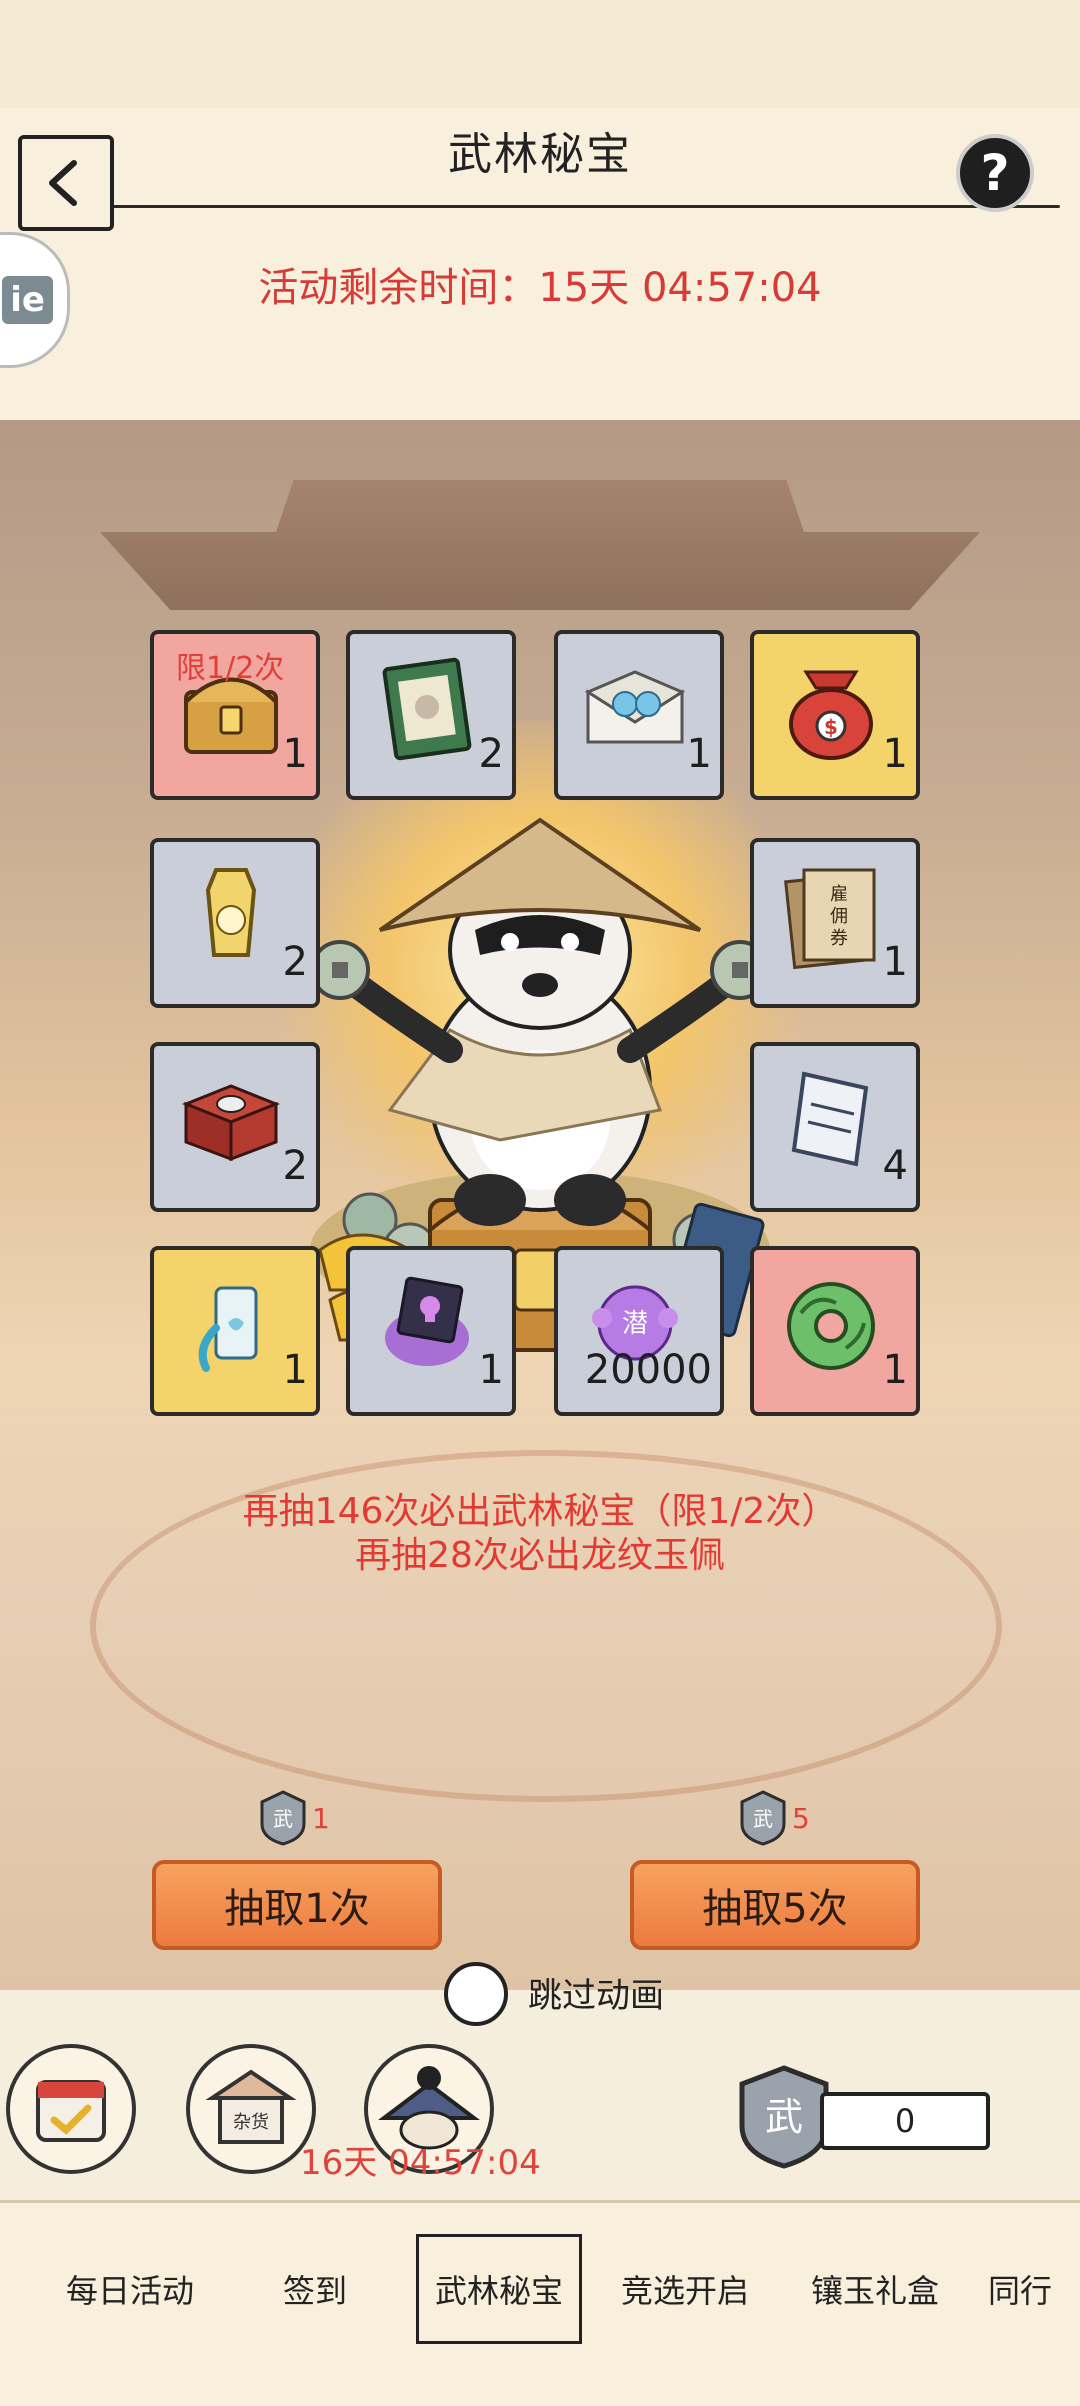  What do you see at coordinates (540, 288) in the screenshot?
I see `event-remaining-time: 活动剩余时间：15天 04:57:04` at bounding box center [540, 288].